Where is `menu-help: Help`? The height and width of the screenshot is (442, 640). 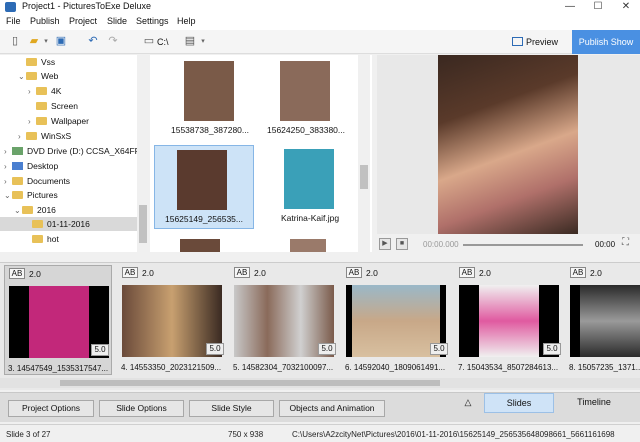 menu-help: Help is located at coordinates (186, 21).